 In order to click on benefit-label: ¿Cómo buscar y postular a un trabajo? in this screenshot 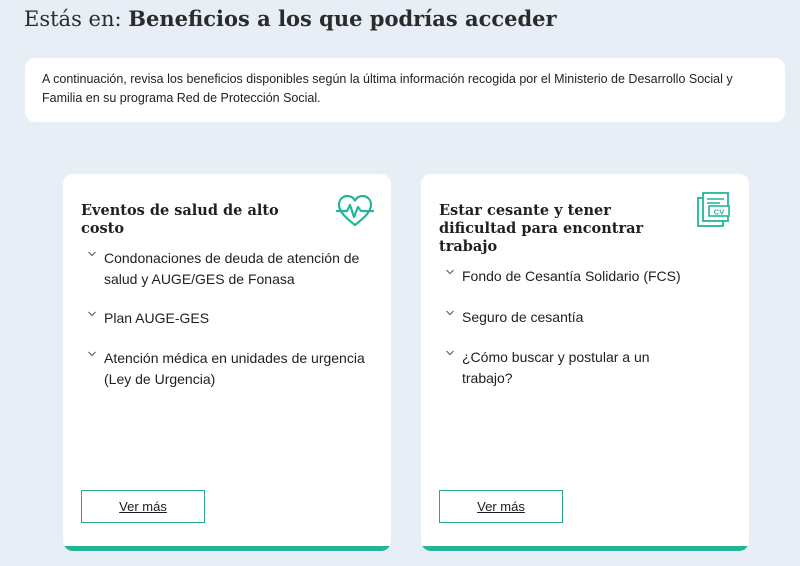, I will do `click(556, 367)`.